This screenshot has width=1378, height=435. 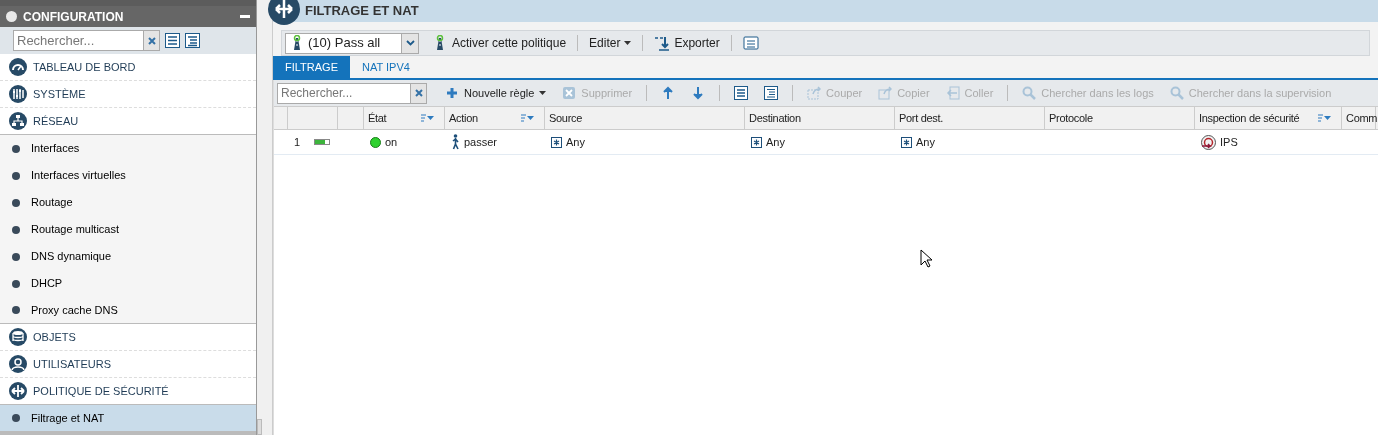 I want to click on toolbar-button: Activer cette politique, so click(x=499, y=43).